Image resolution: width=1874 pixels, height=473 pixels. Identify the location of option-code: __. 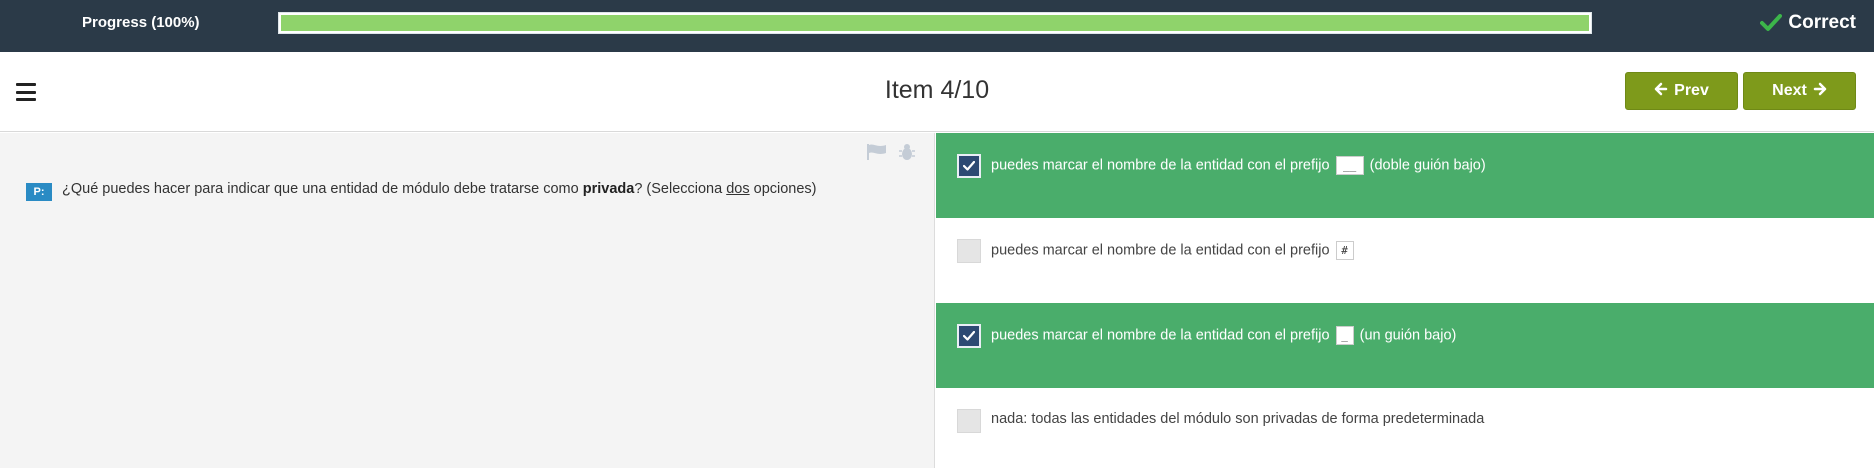
(1349, 165).